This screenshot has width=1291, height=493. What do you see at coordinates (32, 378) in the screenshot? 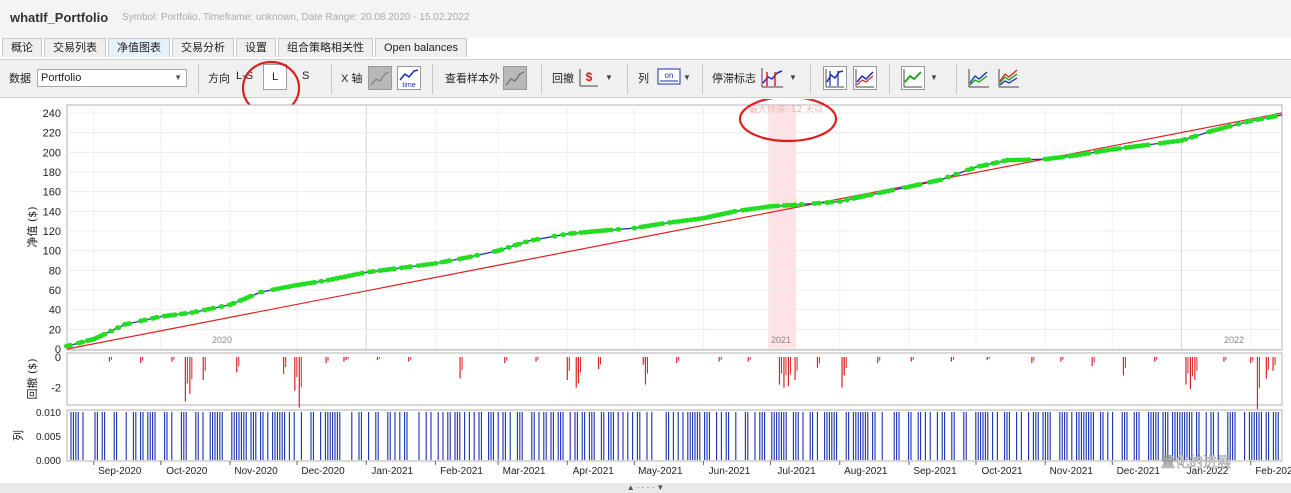
I see `drawdown-ylabel: 回撤 ($)` at bounding box center [32, 378].